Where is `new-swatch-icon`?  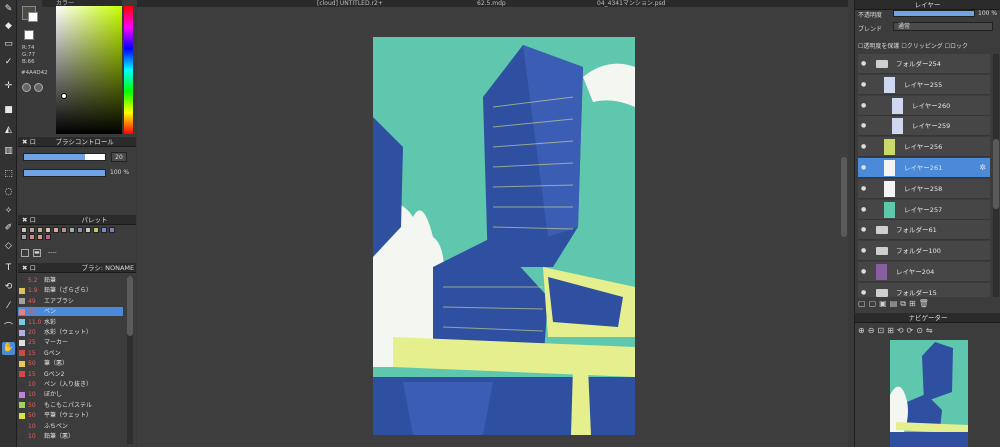
new-swatch-icon is located at coordinates (25, 253).